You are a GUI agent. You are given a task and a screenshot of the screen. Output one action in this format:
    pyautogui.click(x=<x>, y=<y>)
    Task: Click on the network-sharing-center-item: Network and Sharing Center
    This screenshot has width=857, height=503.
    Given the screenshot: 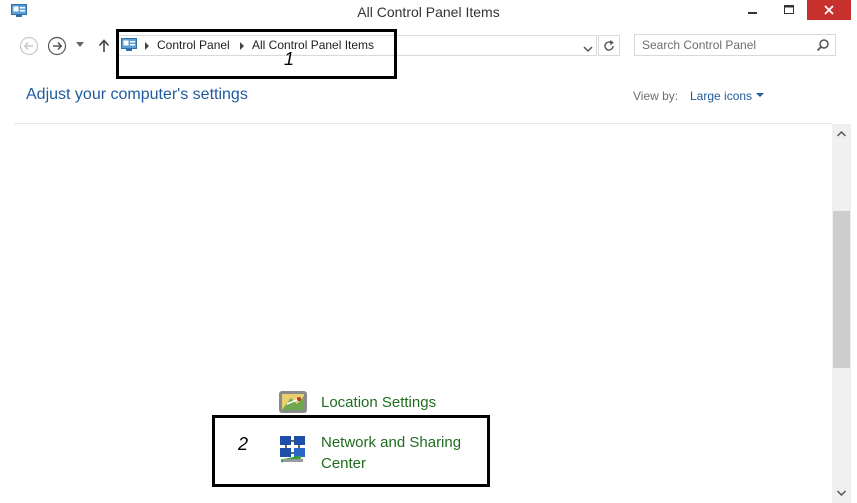 What is the action you would take?
    pyautogui.click(x=369, y=452)
    